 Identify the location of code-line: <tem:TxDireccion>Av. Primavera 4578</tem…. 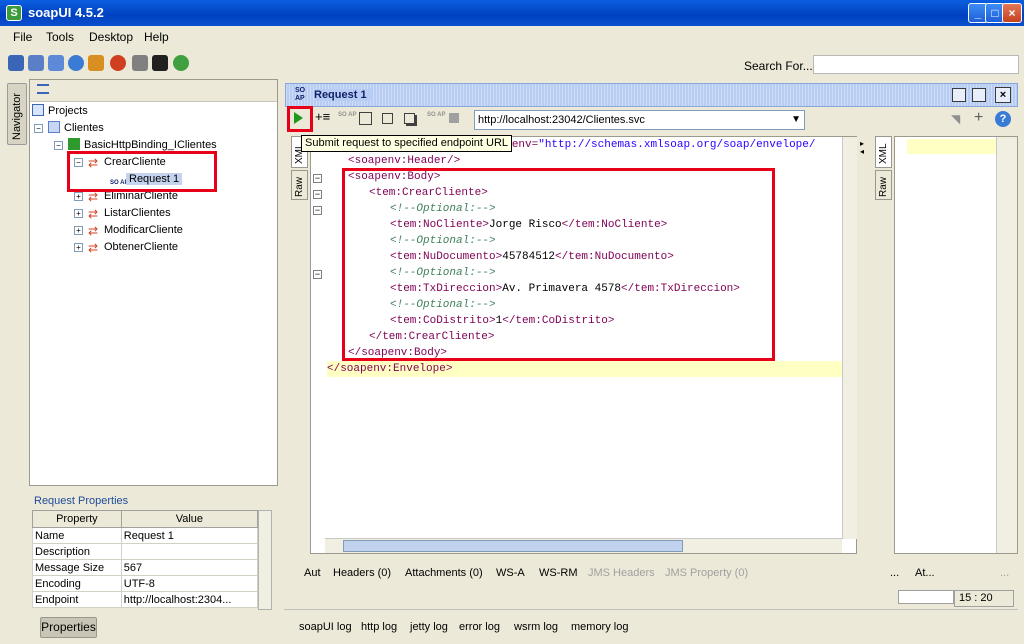
(565, 289).